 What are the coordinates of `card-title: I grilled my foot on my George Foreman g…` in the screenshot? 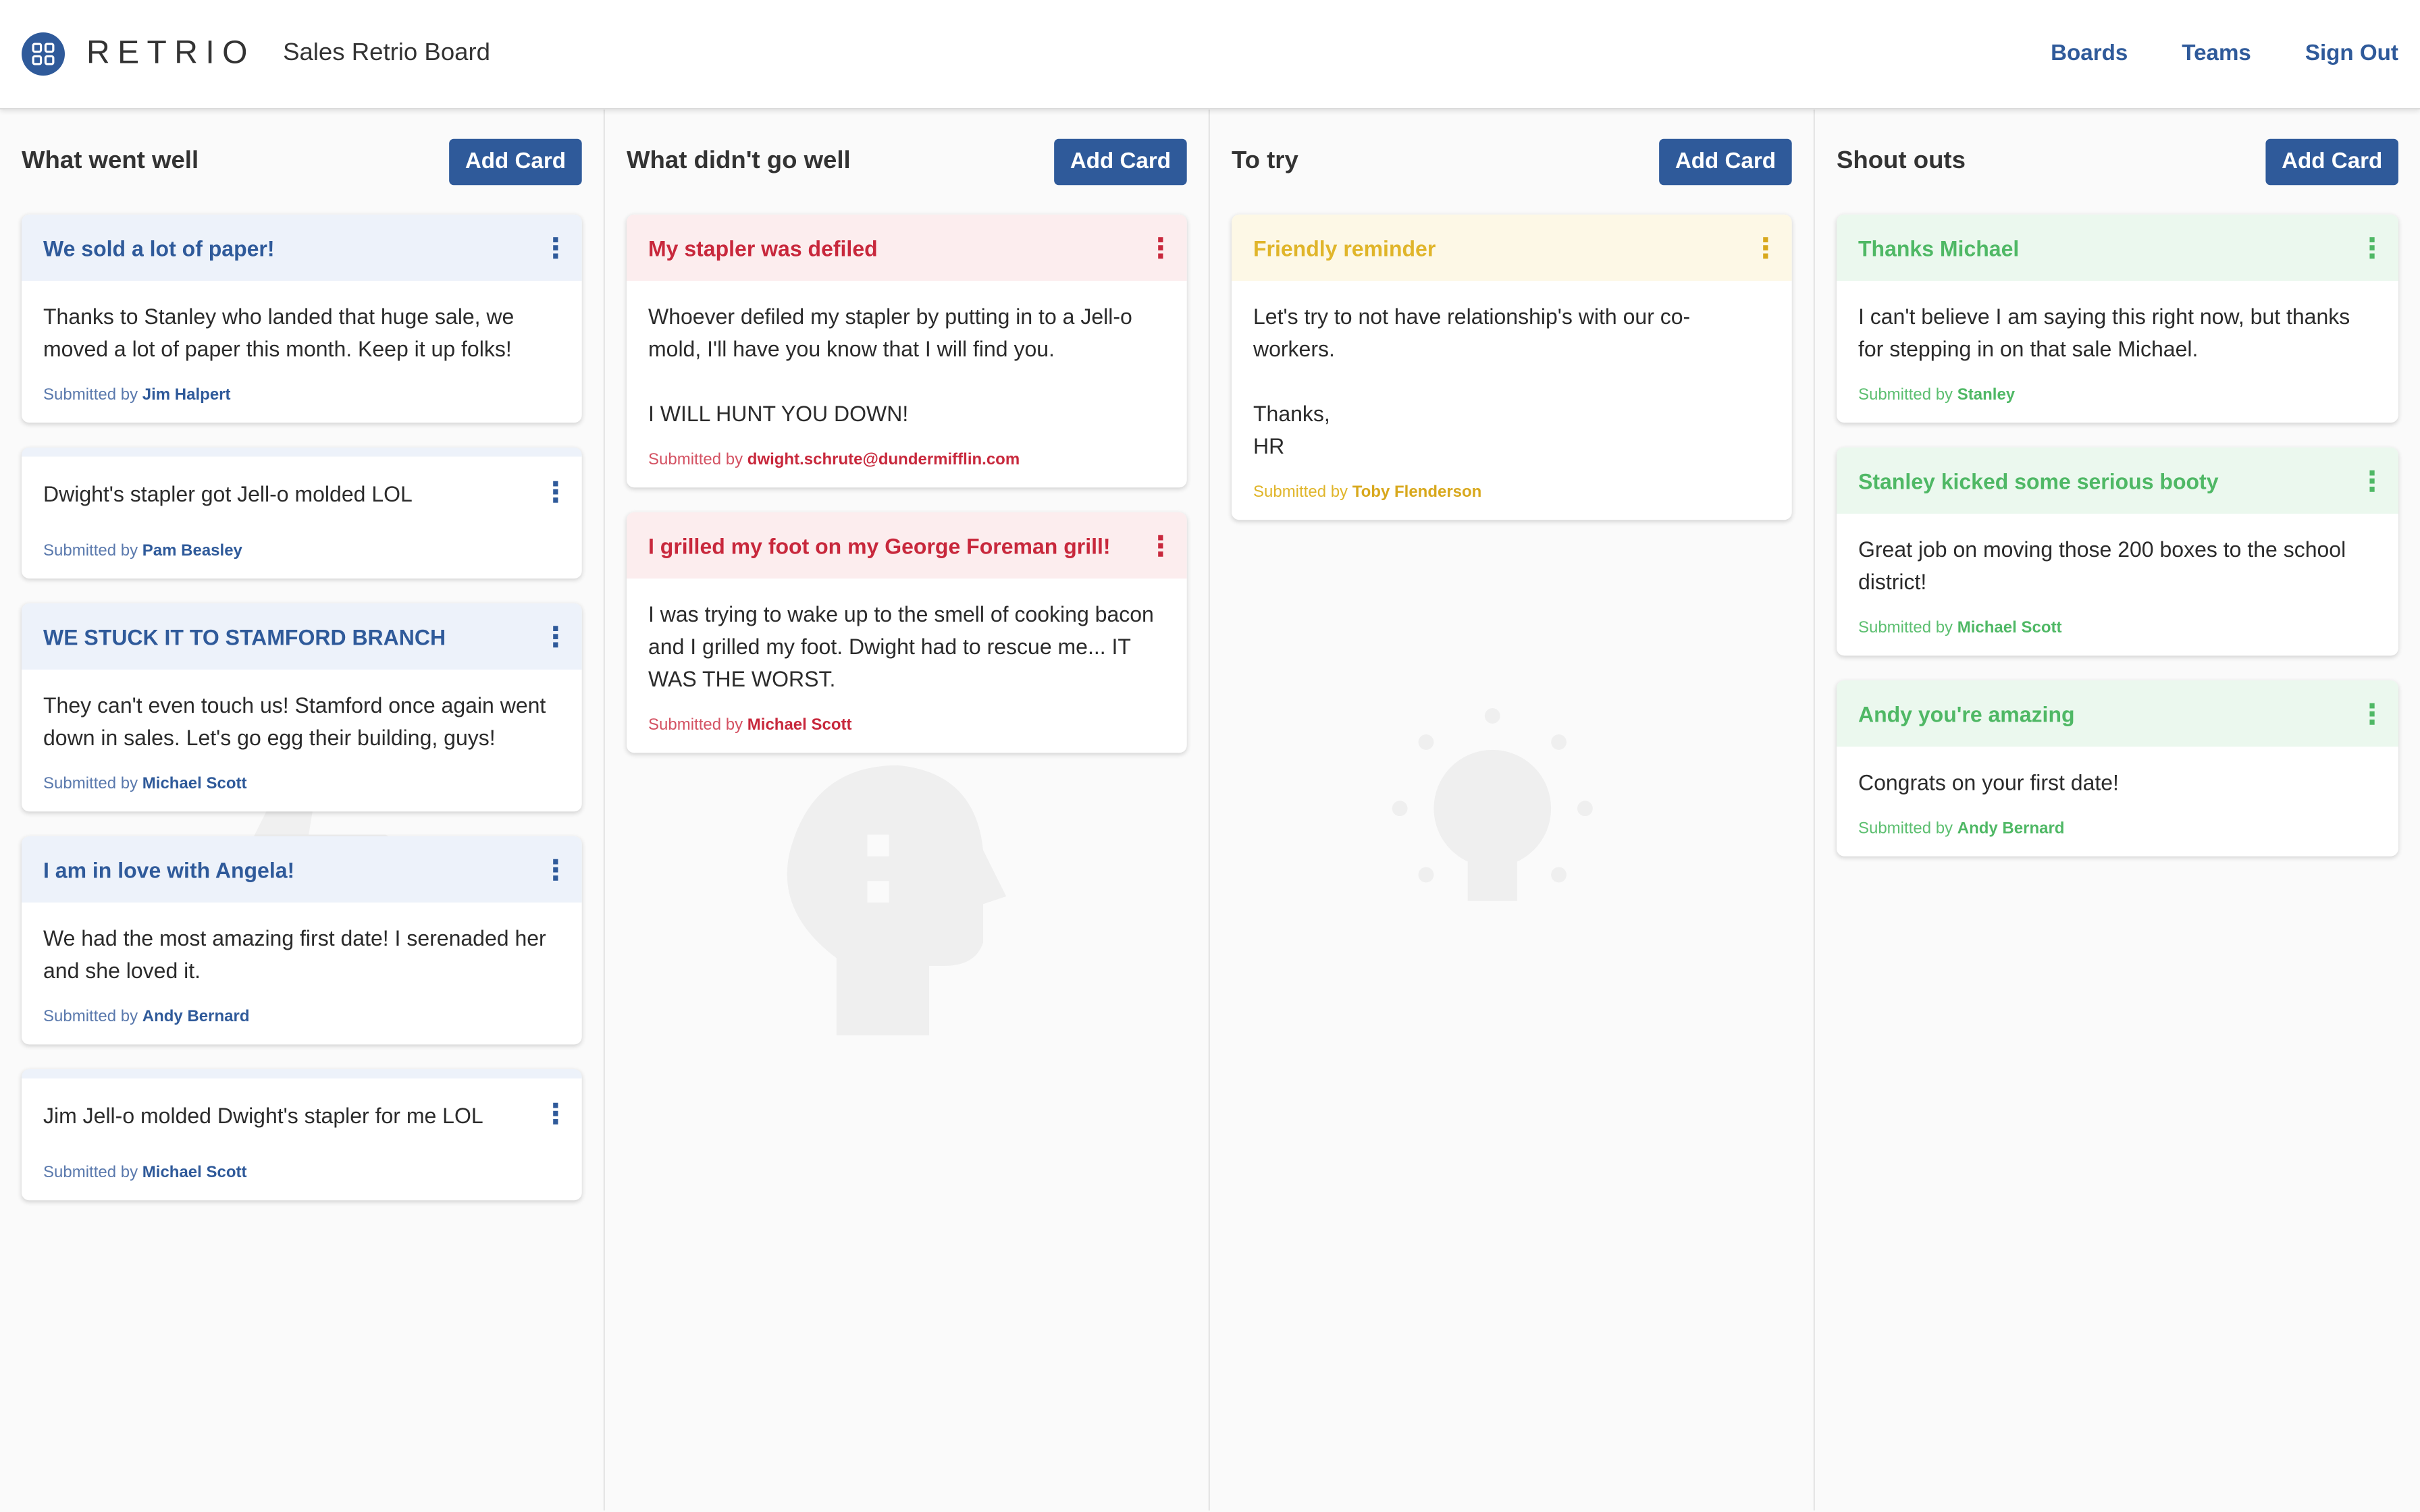 It's located at (879, 545).